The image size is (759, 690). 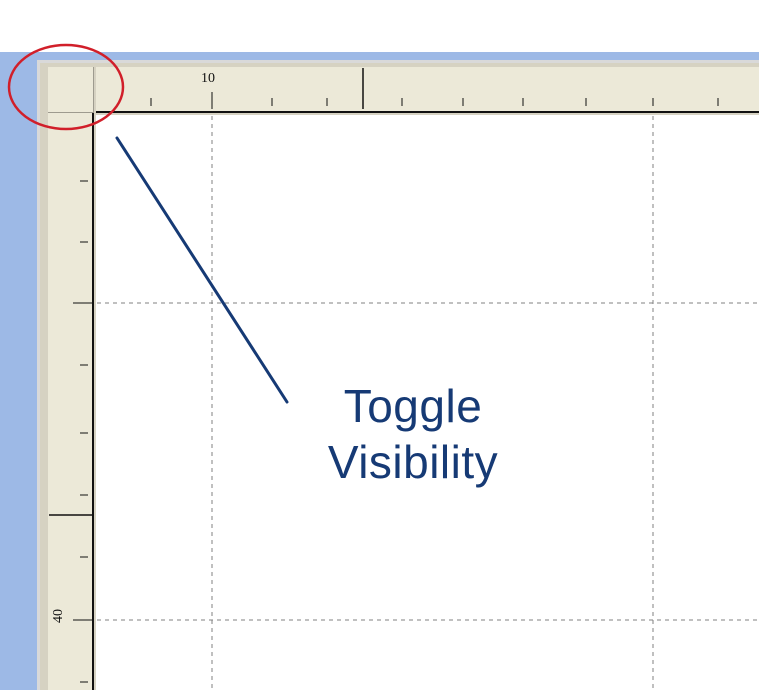 I want to click on annotation-line-1: Toggle, so click(x=413, y=406).